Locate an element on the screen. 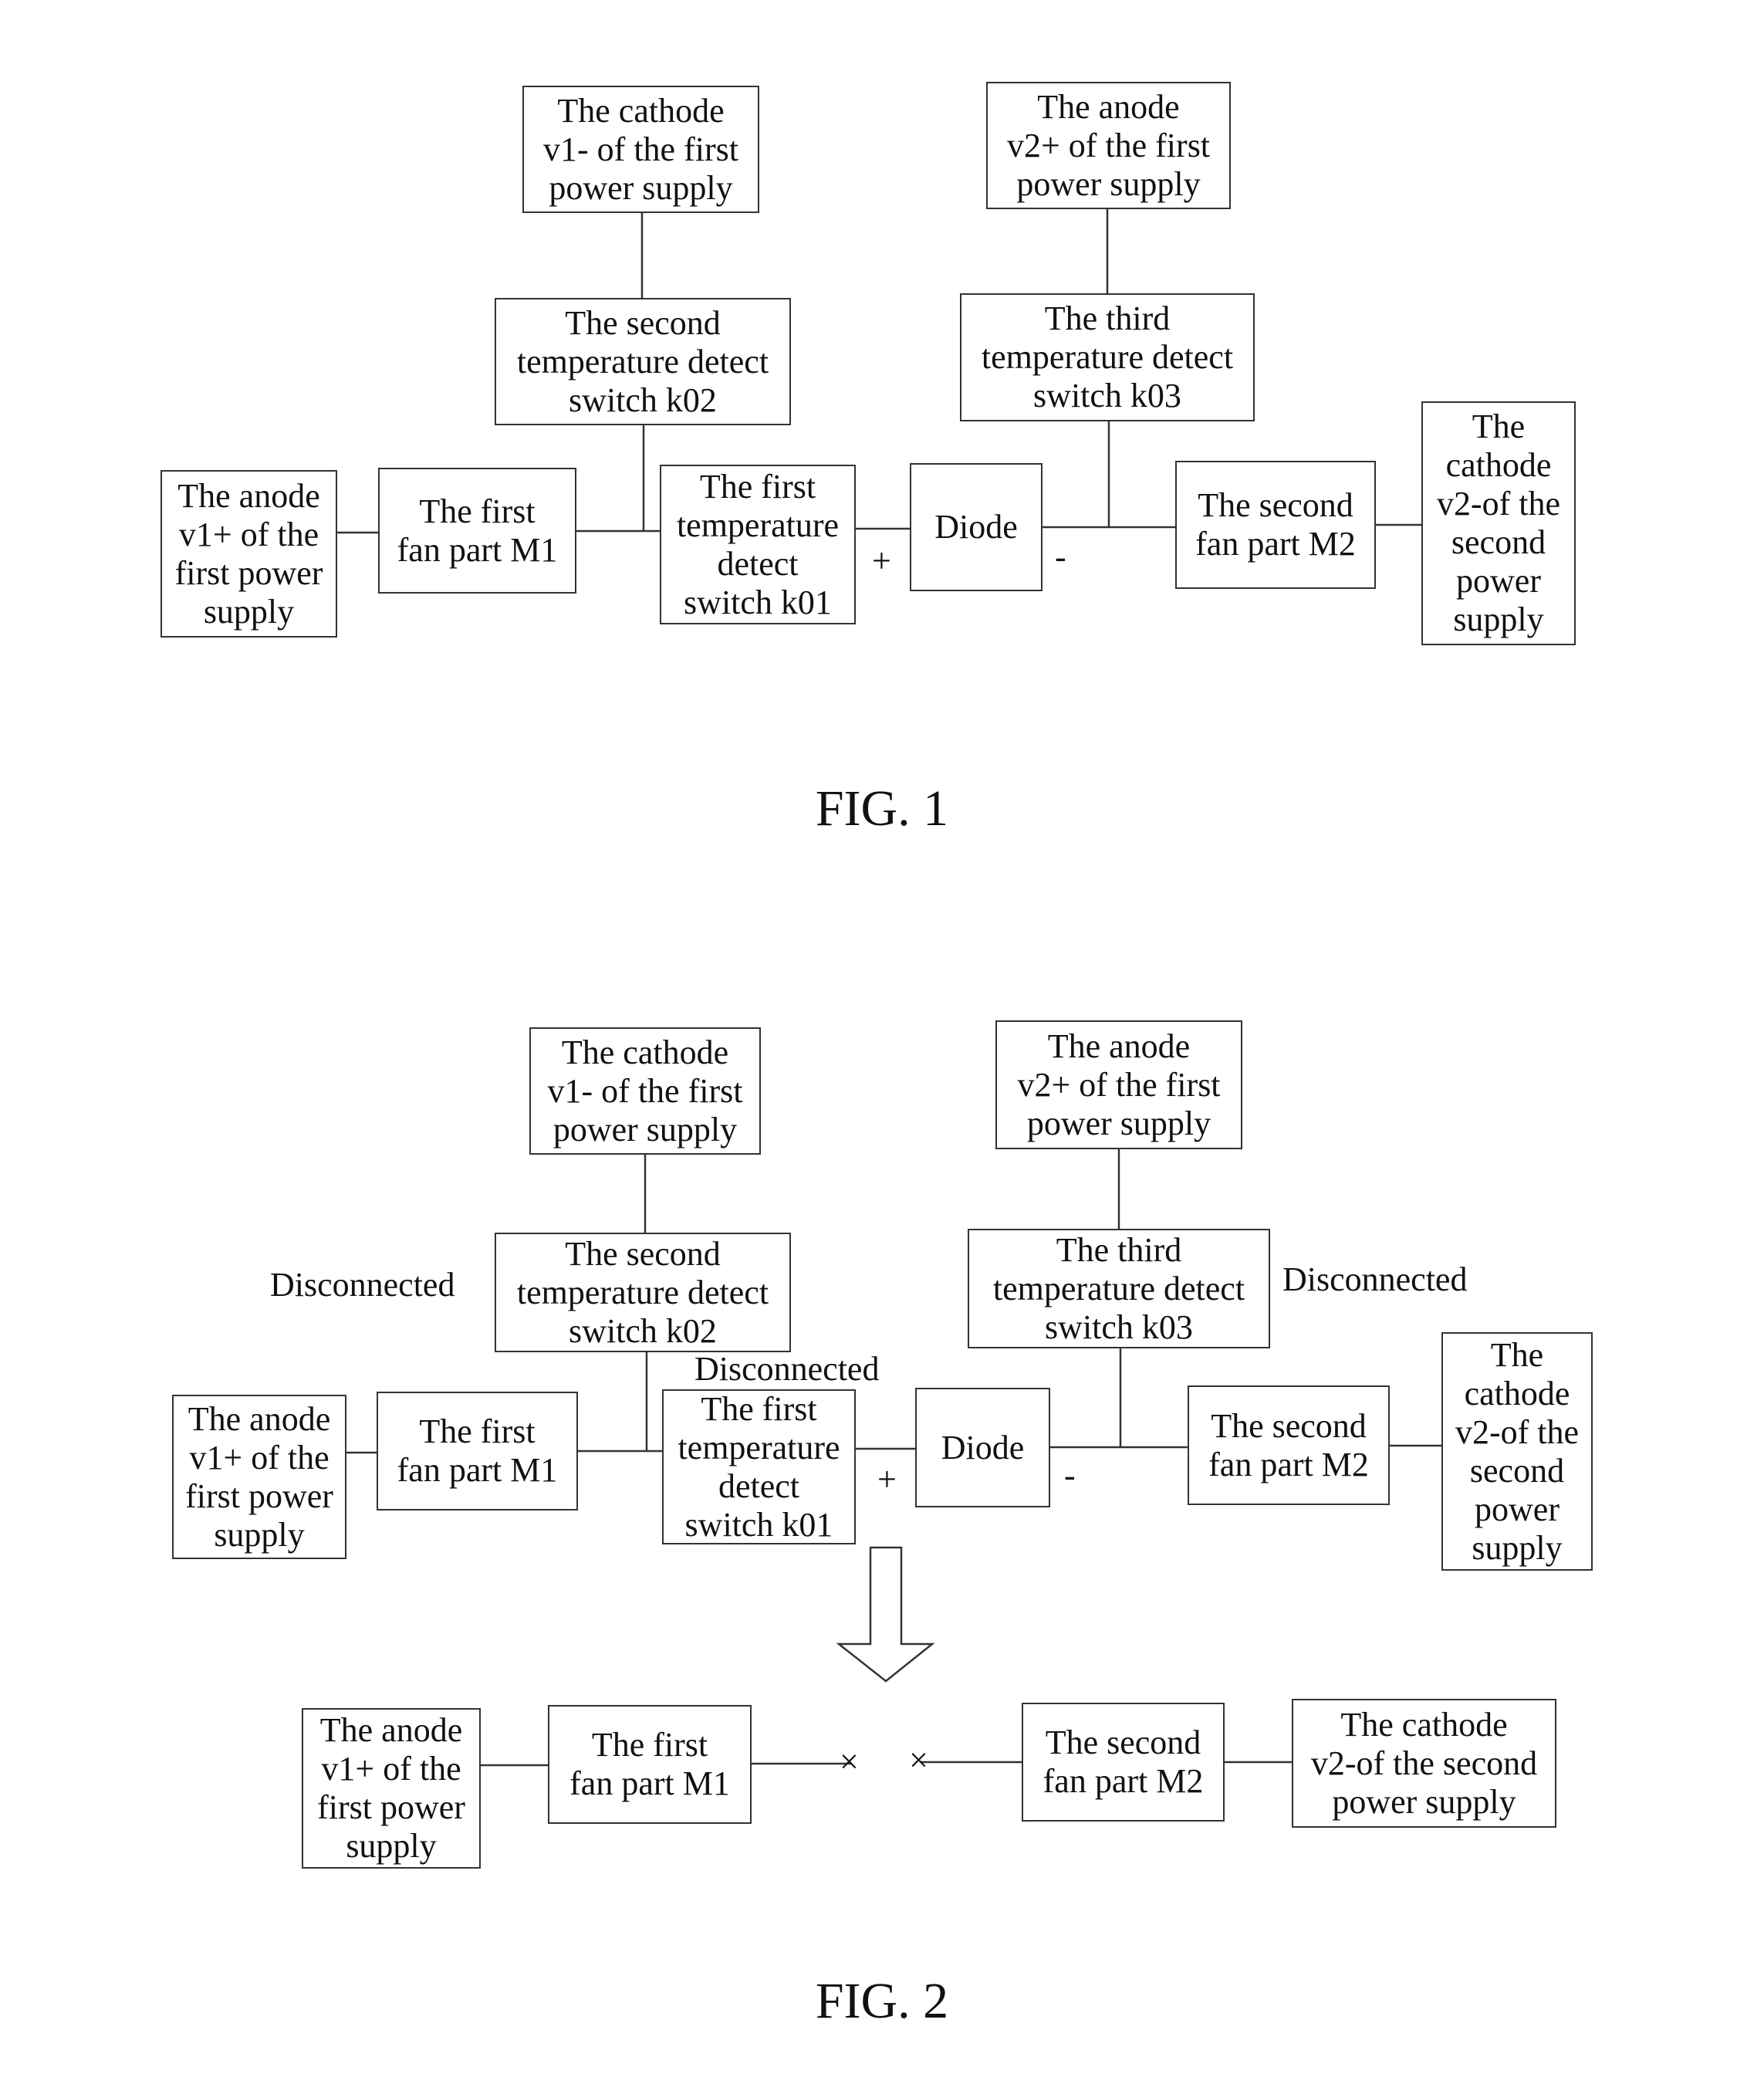 The image size is (1764, 2094). fig1-caption: FIG. 1 is located at coordinates (882, 809).